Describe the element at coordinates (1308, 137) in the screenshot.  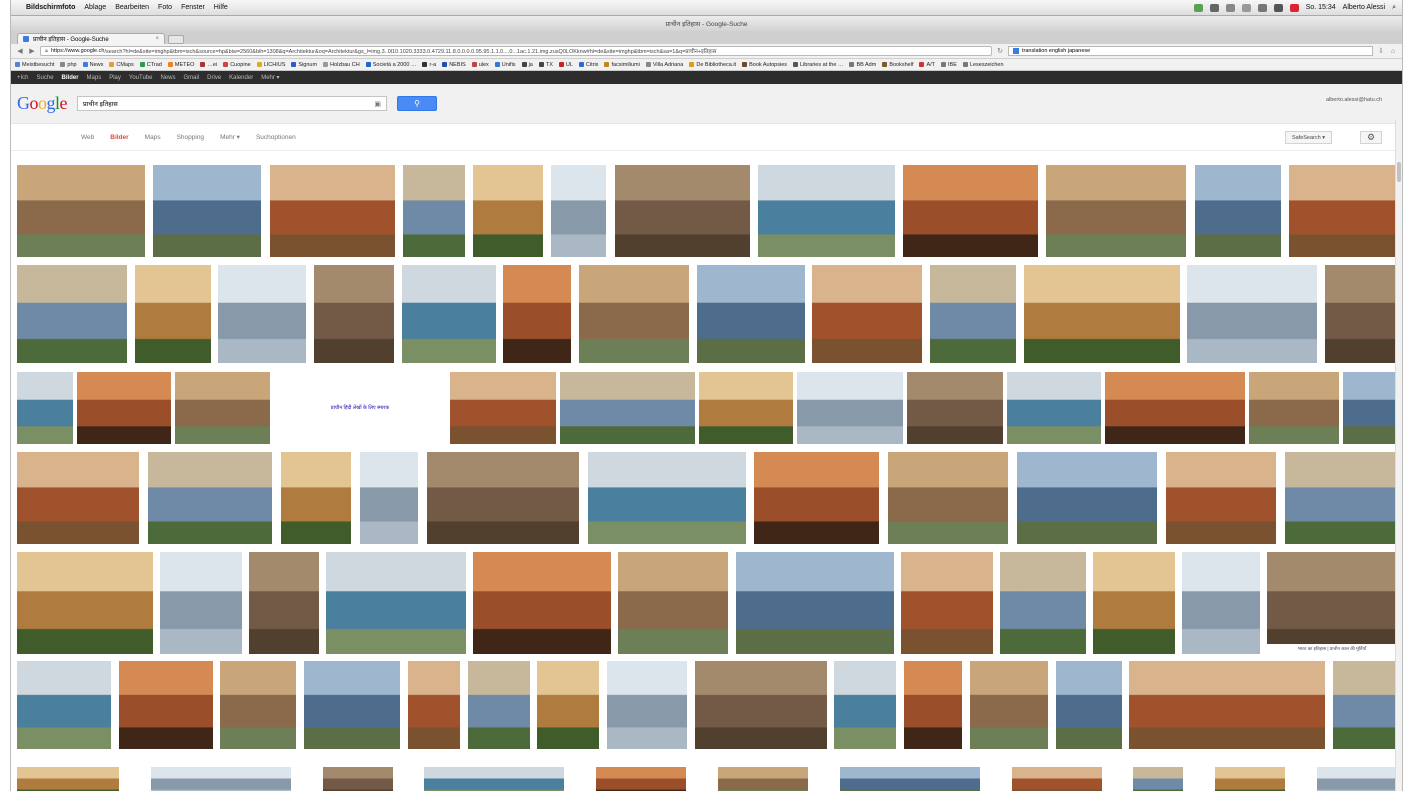
I see `safesearch-dropdown: SafeSearch ▾` at that location.